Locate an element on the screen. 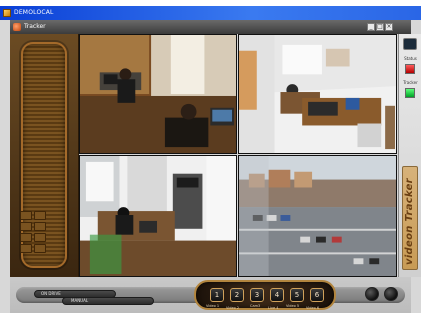 The width and height of the screenshot is (421, 313). camera-button-2: 2 is located at coordinates (237, 295).